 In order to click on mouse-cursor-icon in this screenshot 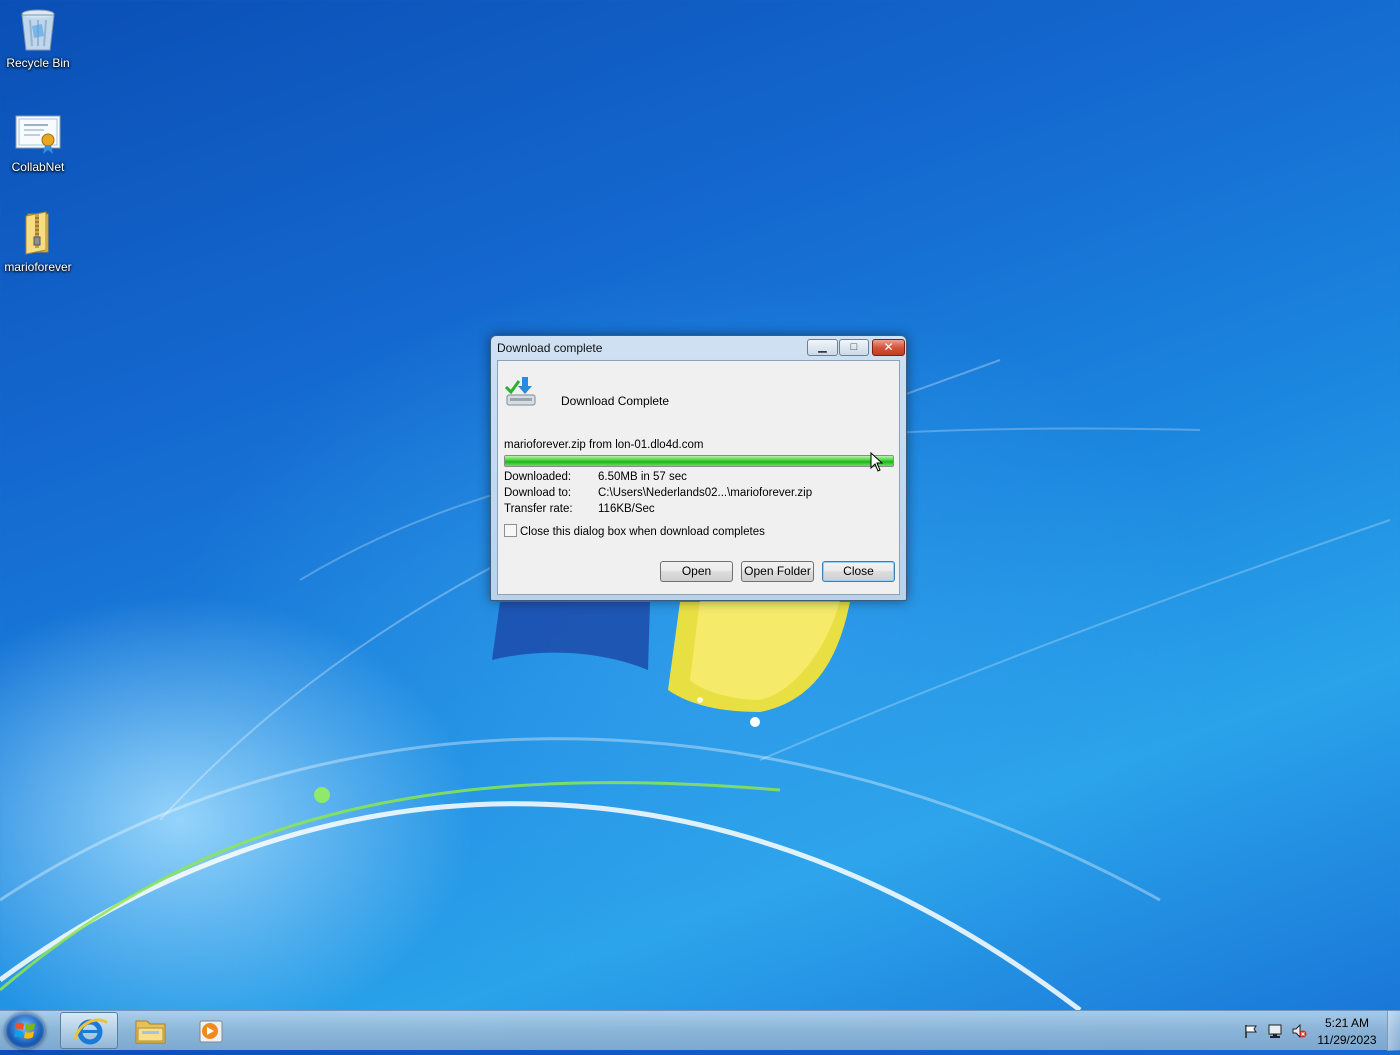, I will do `click(877, 462)`.